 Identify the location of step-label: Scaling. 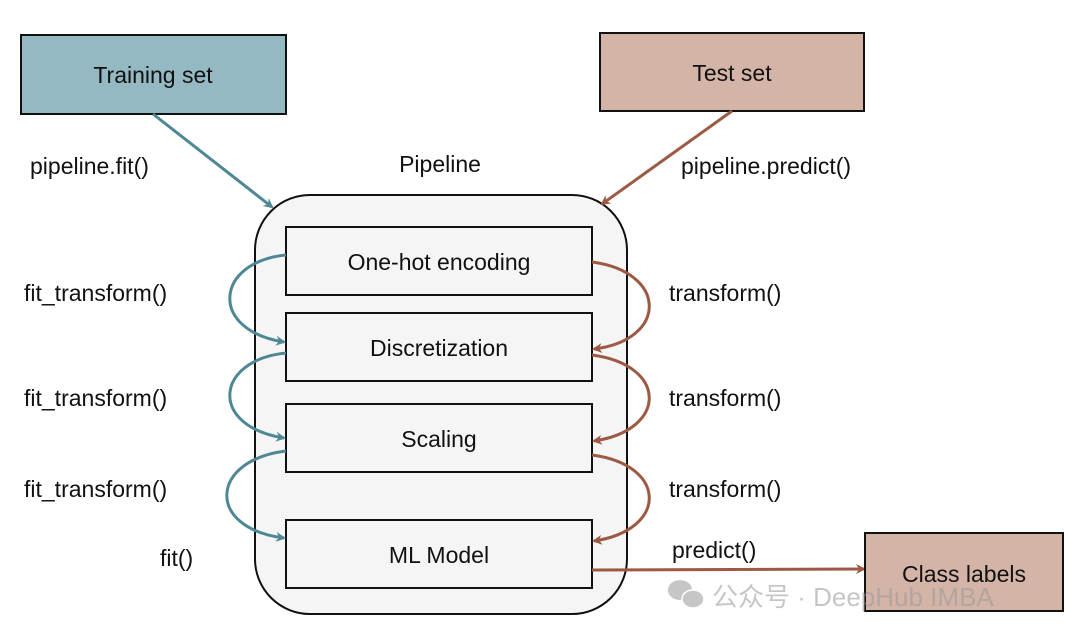
(438, 439).